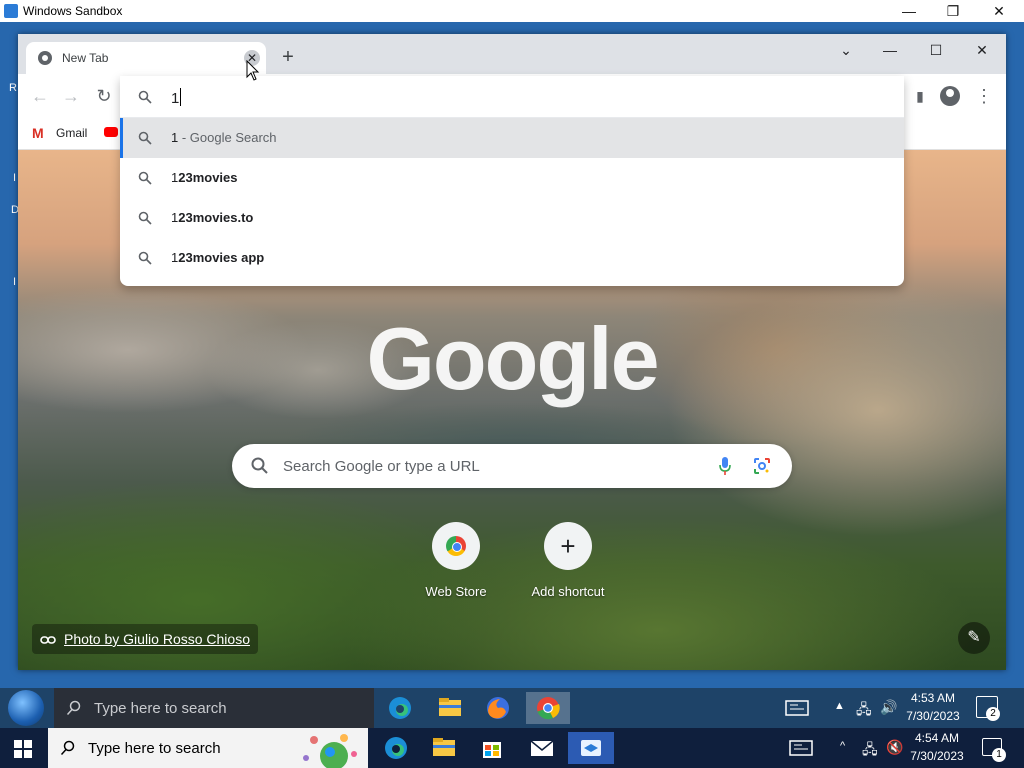 Image resolution: width=1024 pixels, height=768 pixels. Describe the element at coordinates (204, 177) in the screenshot. I see `suggestion-text: 123movies` at that location.